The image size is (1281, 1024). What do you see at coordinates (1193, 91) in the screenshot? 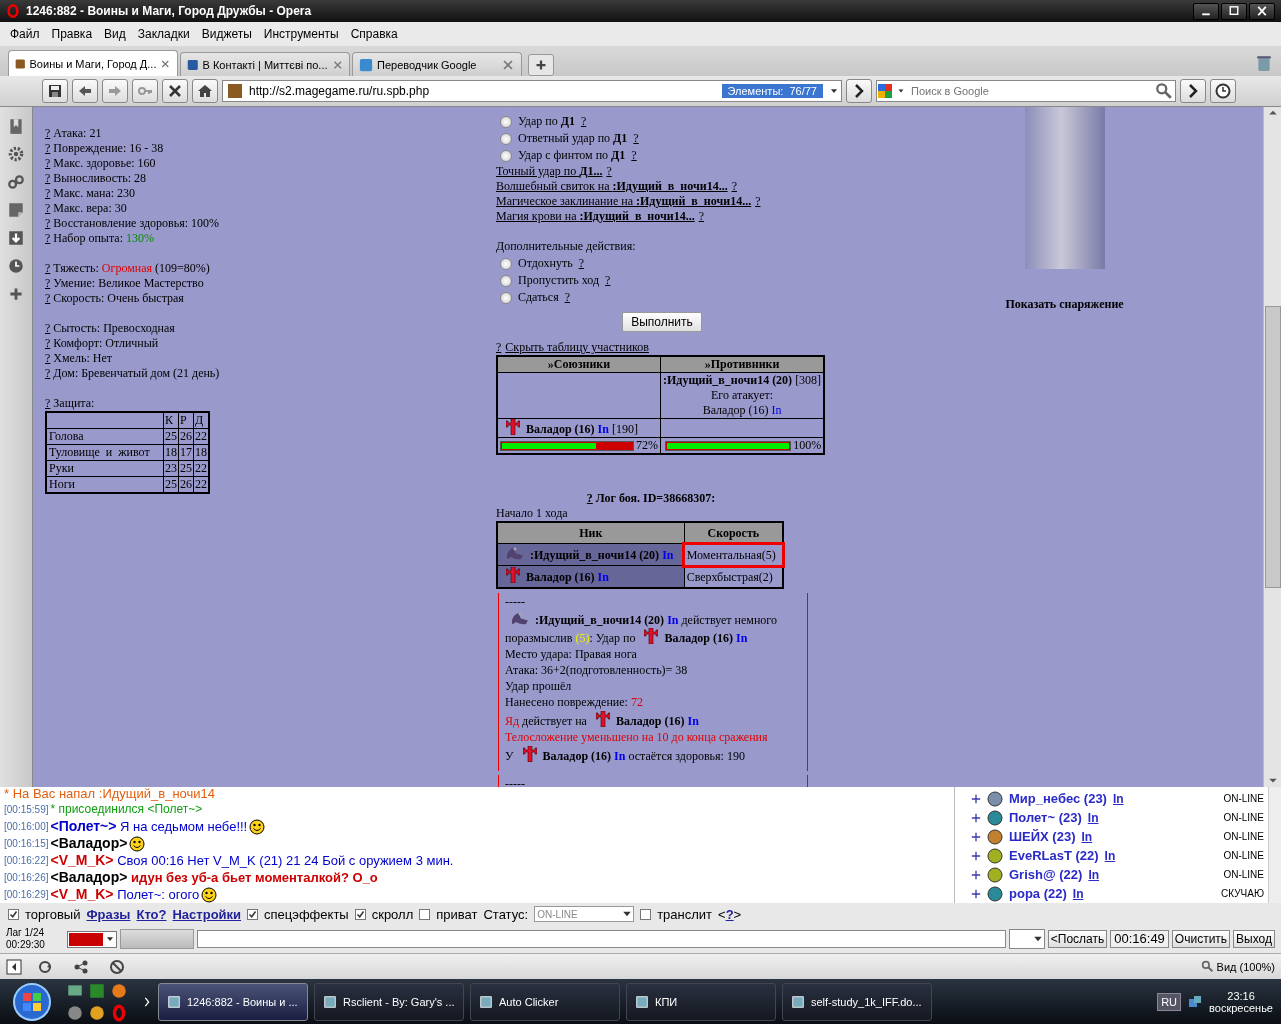
I see `next-button` at bounding box center [1193, 91].